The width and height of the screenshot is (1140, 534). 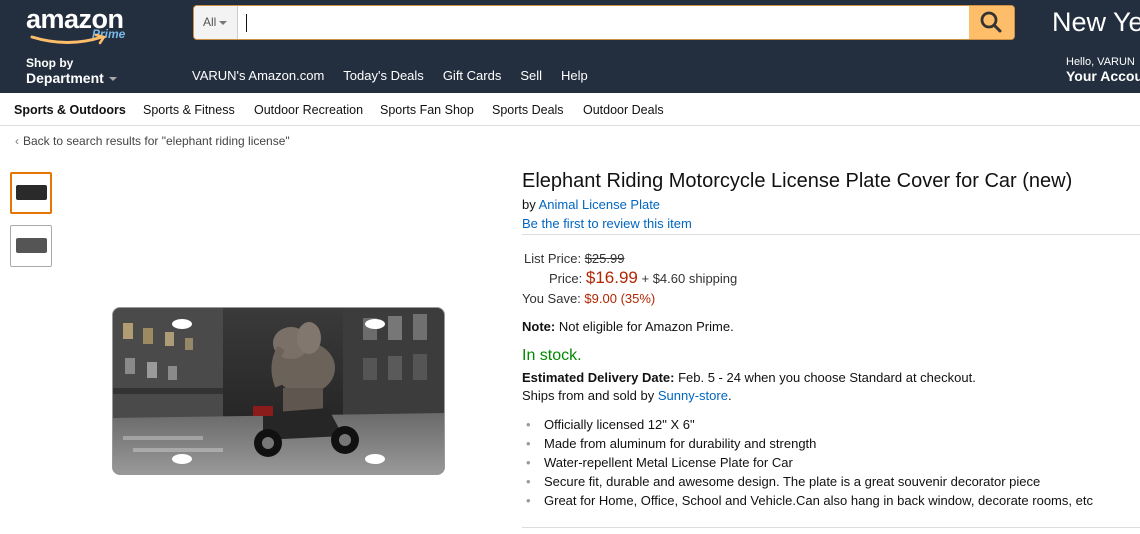 I want to click on you-save-row: You Save: $9.00 (35%), so click(x=588, y=298).